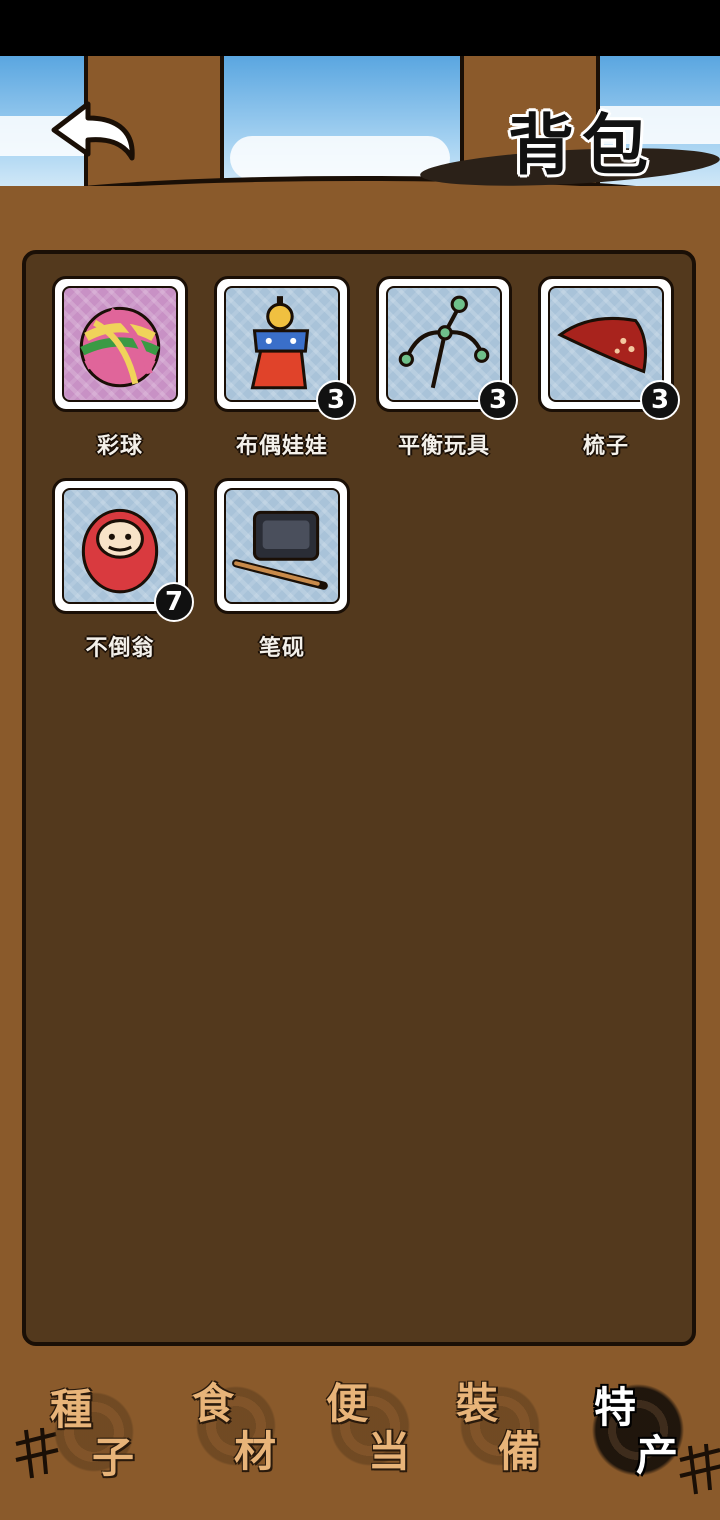  Describe the element at coordinates (113, 1457) in the screenshot. I see `tab-label-char: 子` at that location.